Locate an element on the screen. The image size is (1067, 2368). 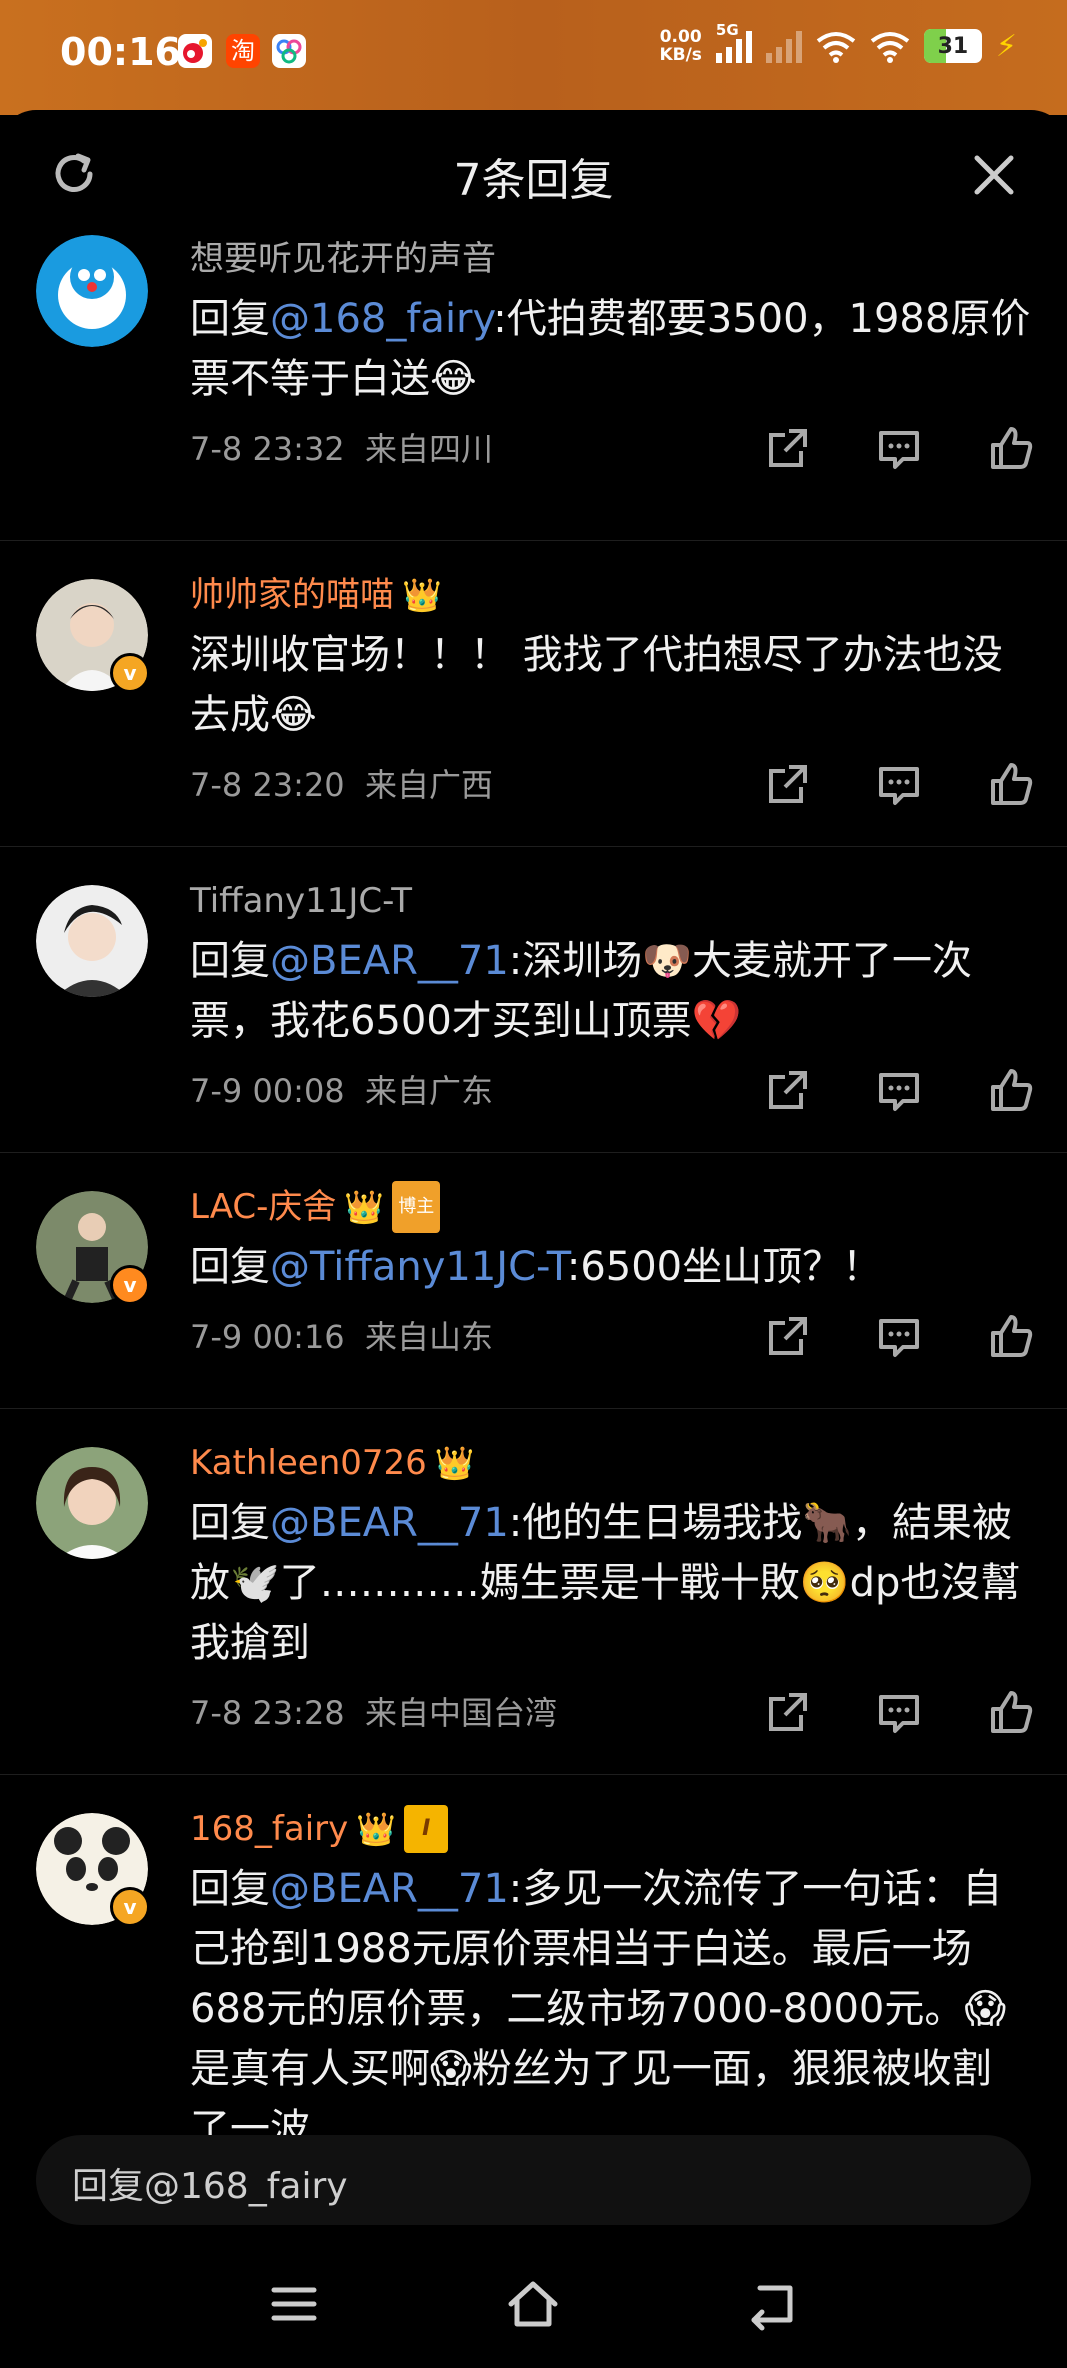
author-name: Tiffany11JC-T is located at coordinates (301, 901).